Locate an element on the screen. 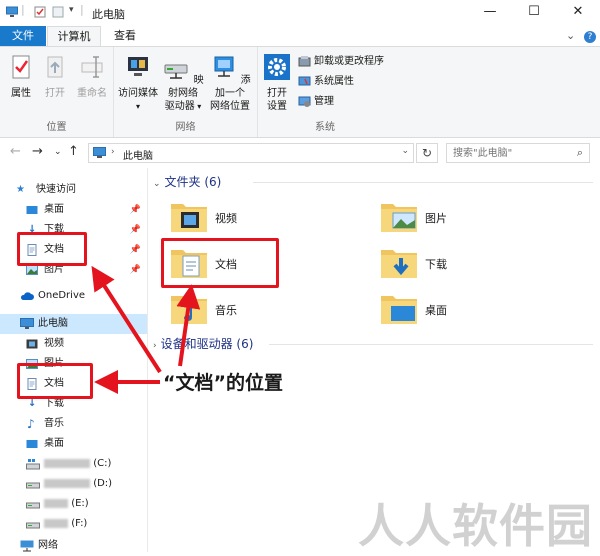  breadcrumb-this-pc: 此电脑 is located at coordinates (138, 154).